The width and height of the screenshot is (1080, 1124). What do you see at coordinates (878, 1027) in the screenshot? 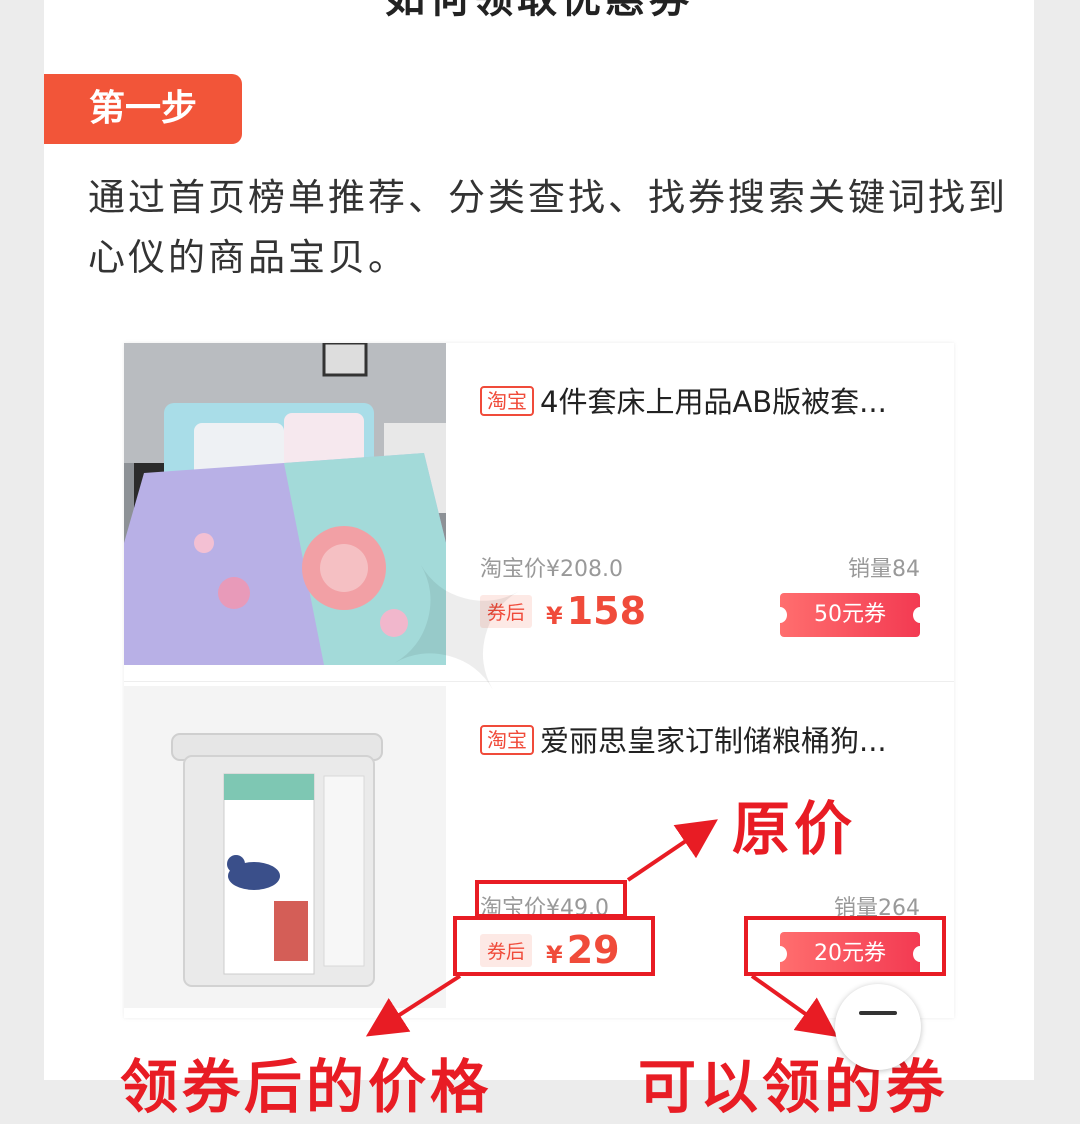
I see `floating-button` at bounding box center [878, 1027].